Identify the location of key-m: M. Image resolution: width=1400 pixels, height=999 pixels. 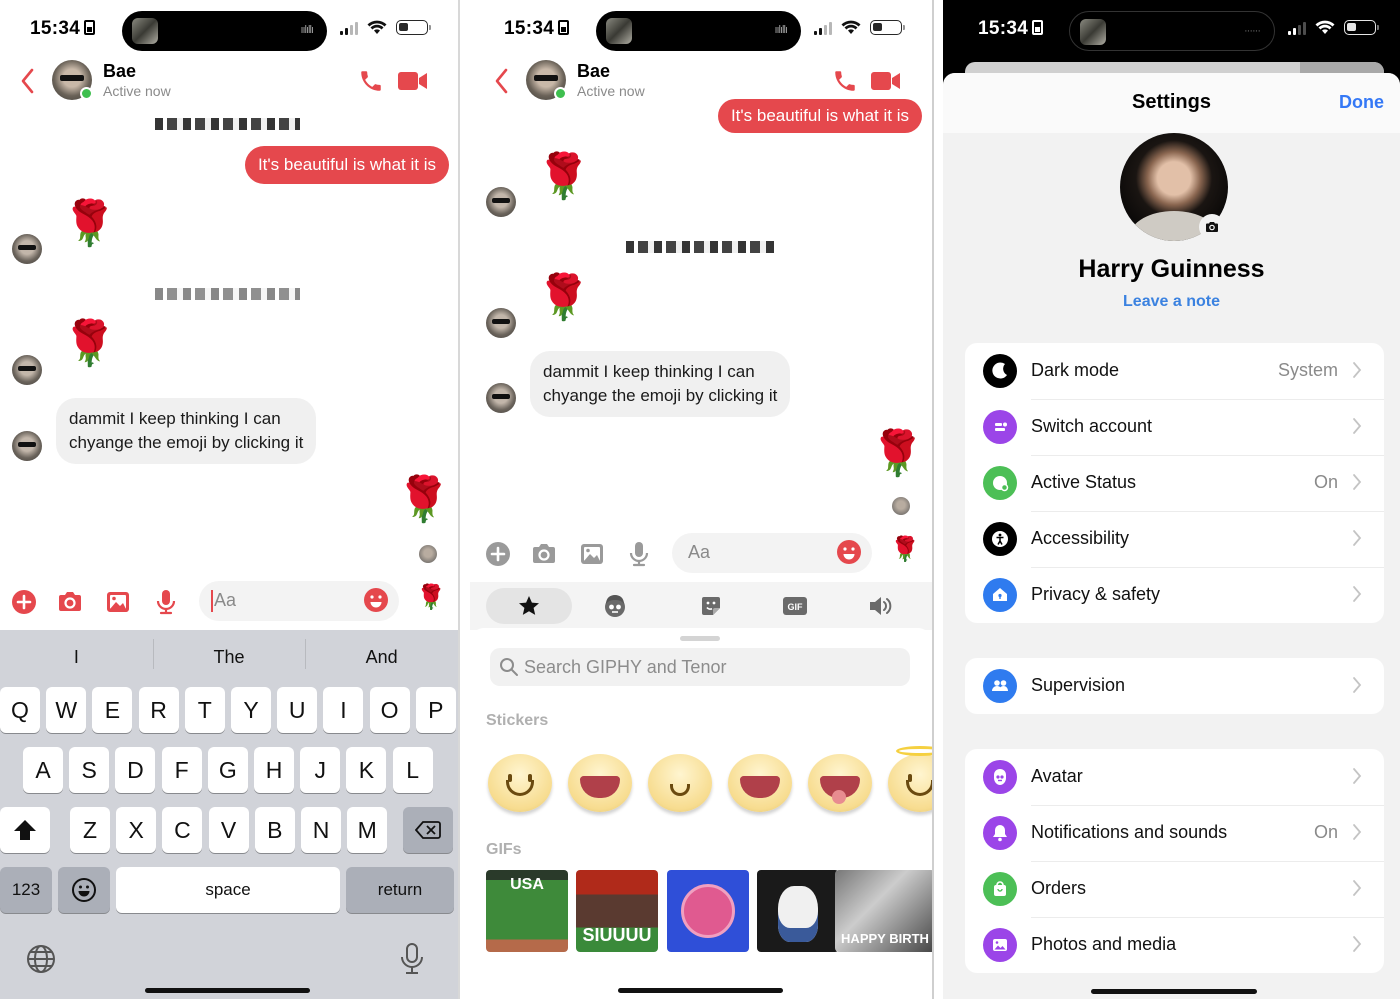
(367, 830).